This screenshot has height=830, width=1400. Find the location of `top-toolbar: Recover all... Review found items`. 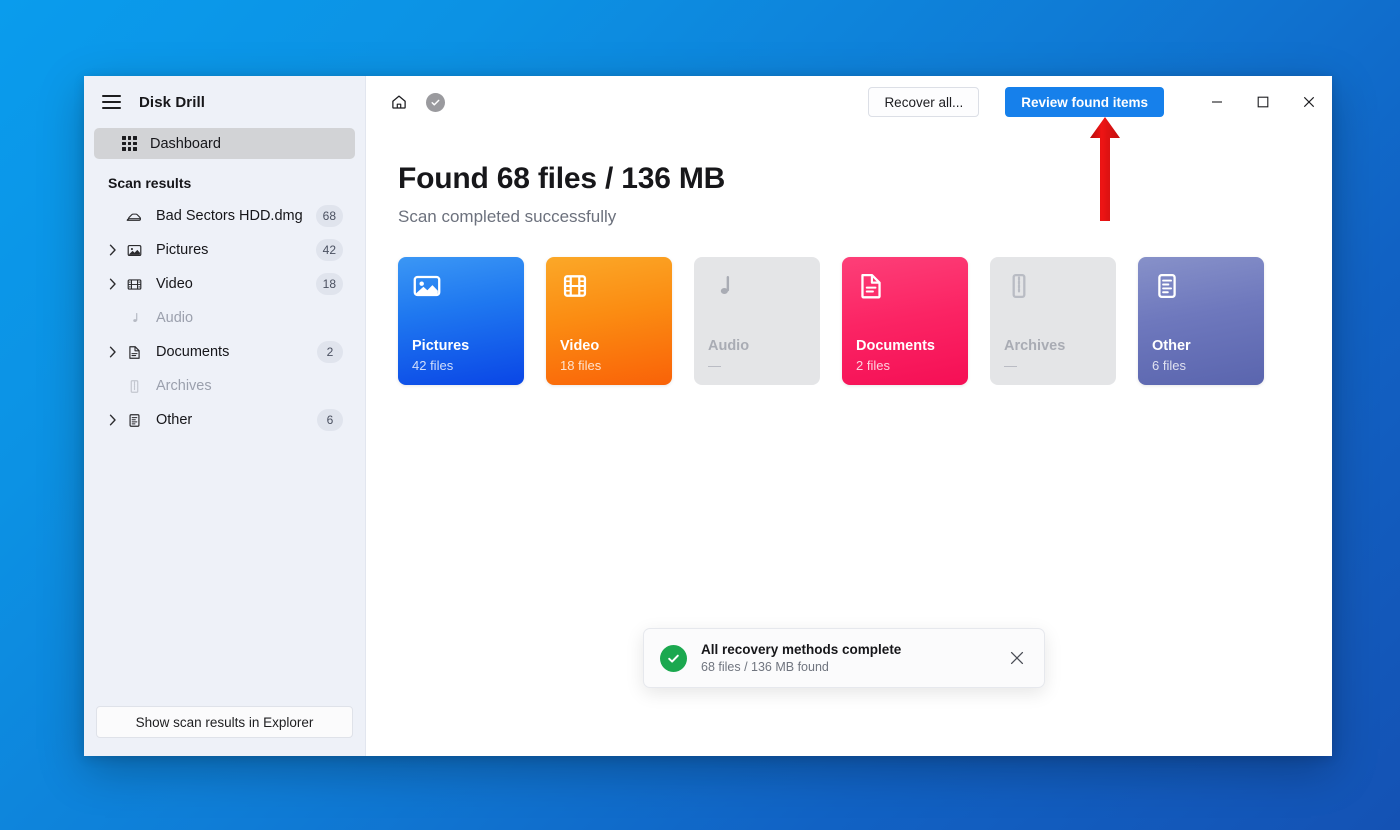

top-toolbar: Recover all... Review found items is located at coordinates (849, 102).